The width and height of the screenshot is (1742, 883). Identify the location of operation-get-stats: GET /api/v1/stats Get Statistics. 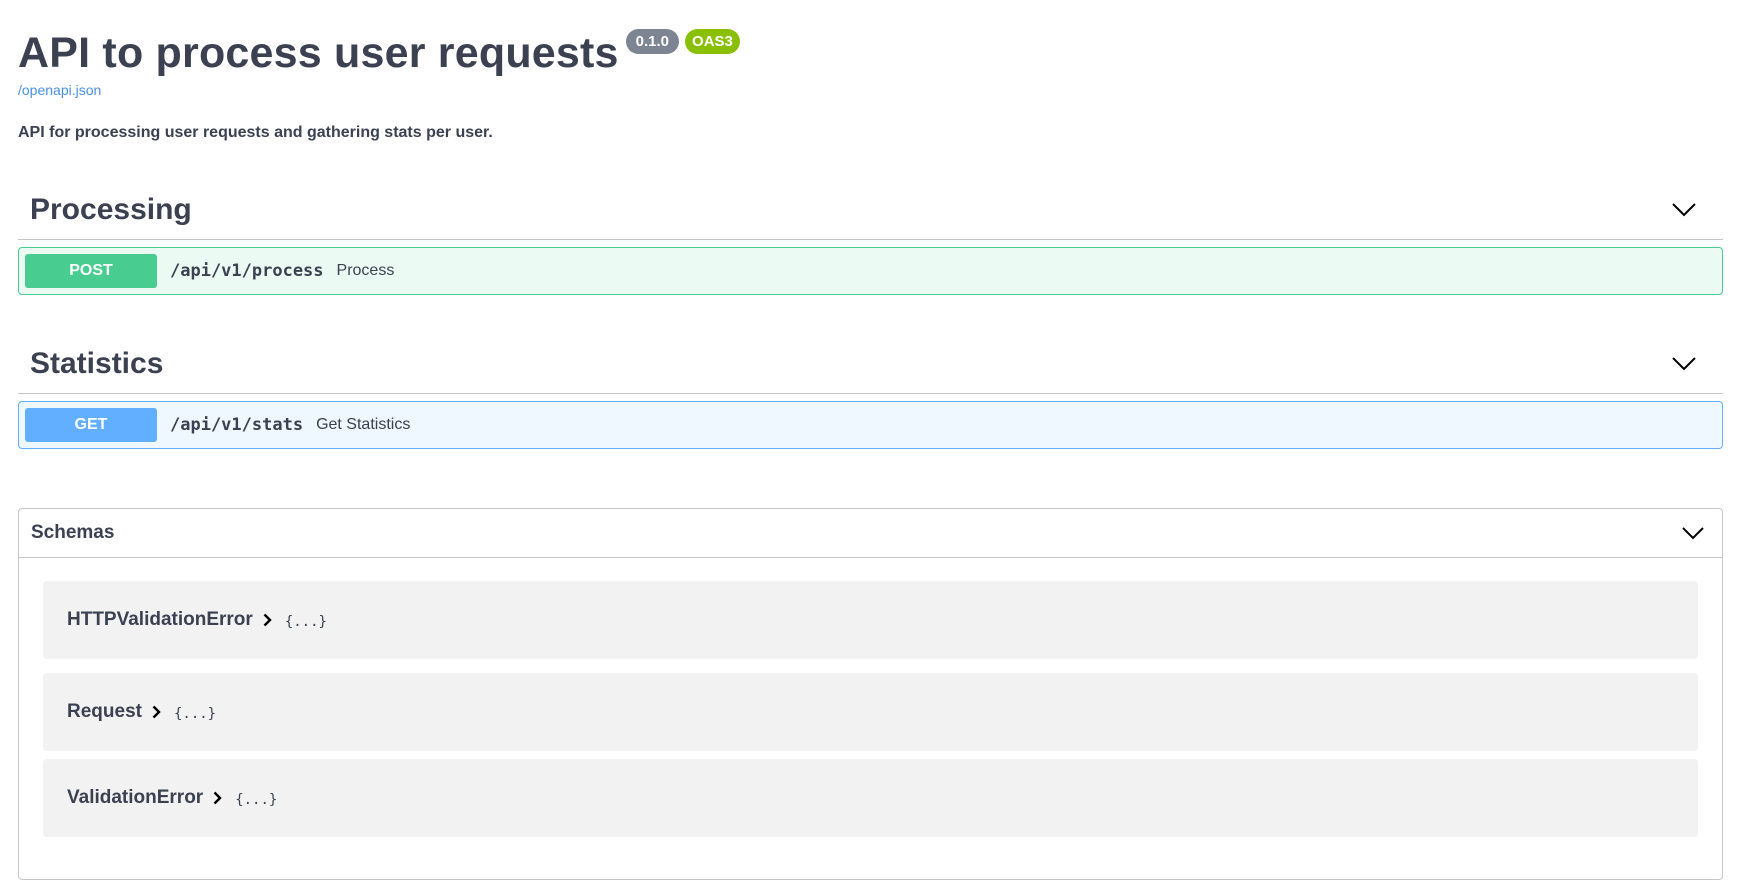
(870, 425).